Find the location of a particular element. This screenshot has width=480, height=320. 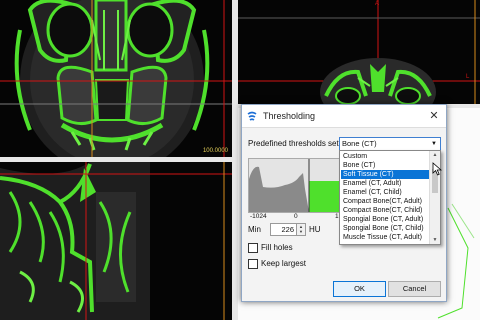

keep-largest-checkbox is located at coordinates (253, 264).